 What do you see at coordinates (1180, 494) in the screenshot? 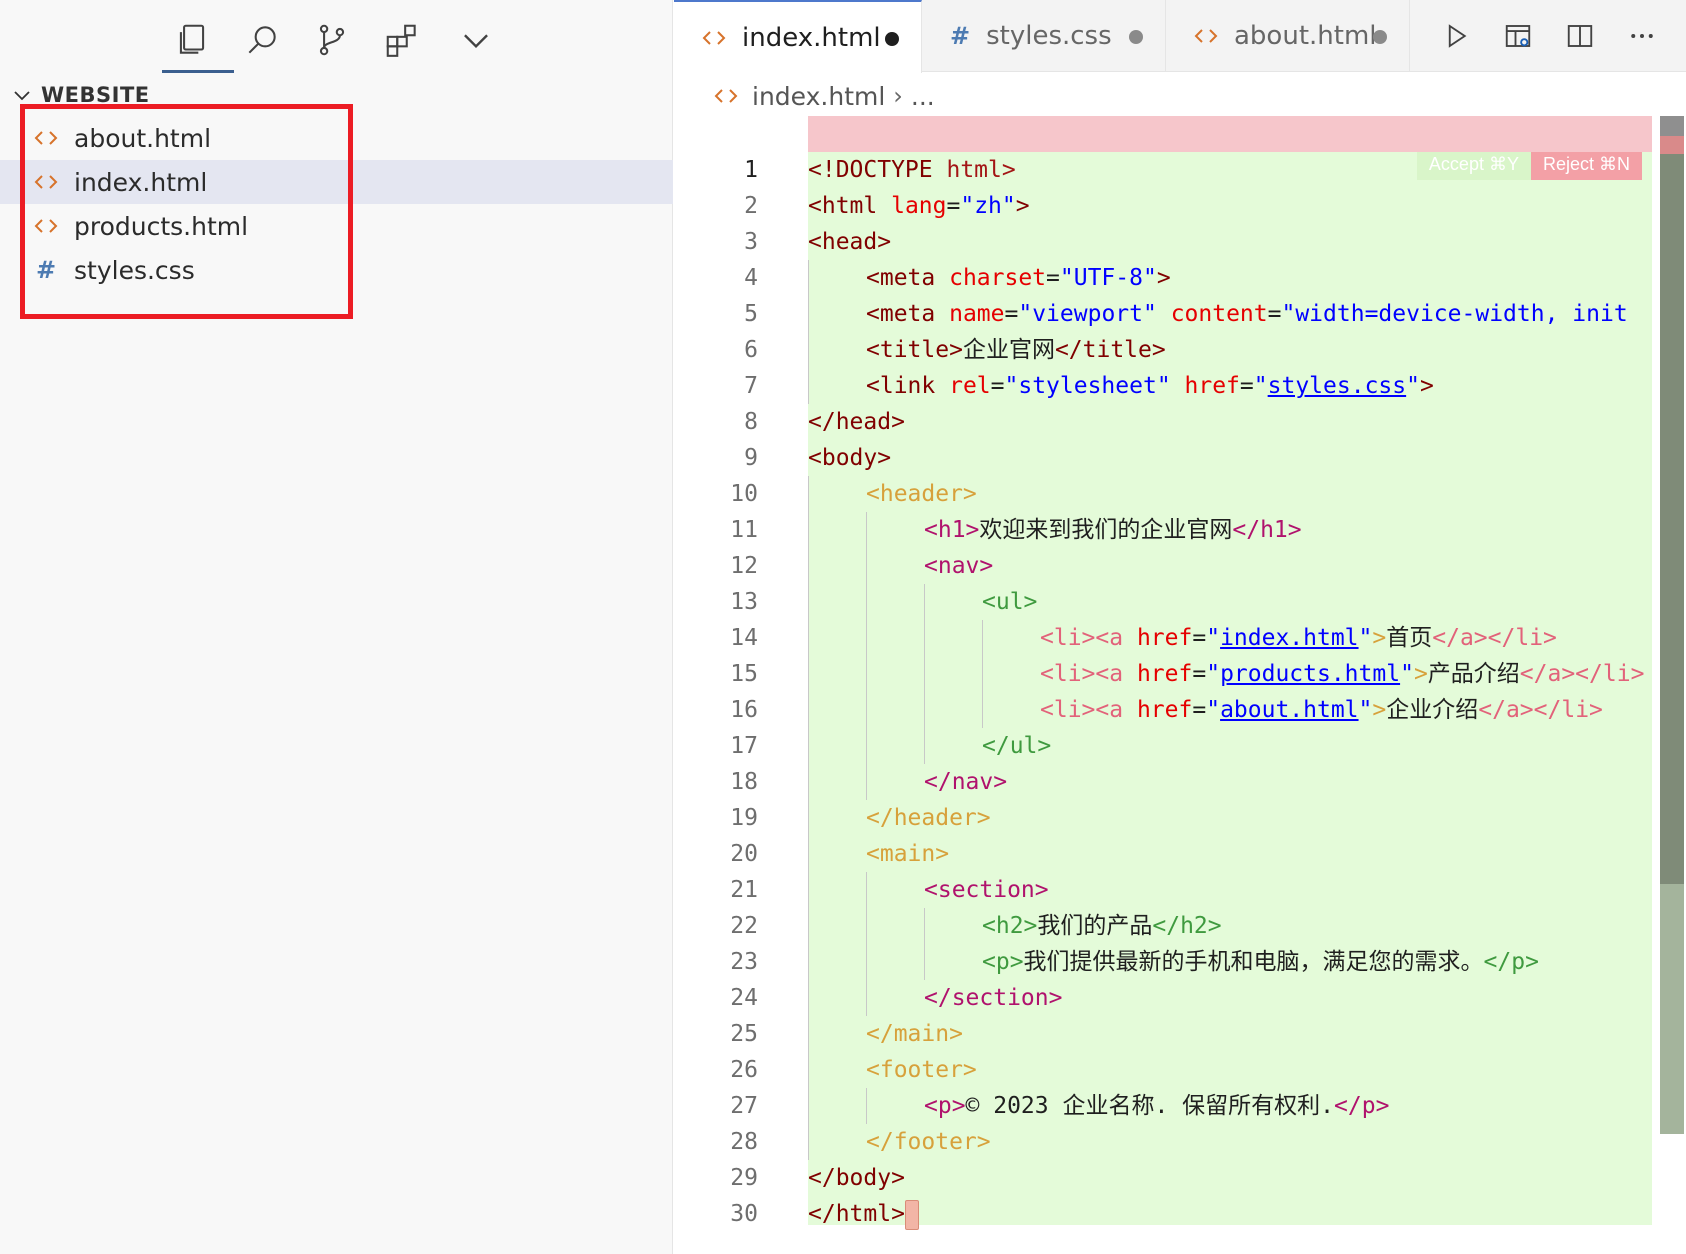
I see `code-line: 10 <header>` at bounding box center [1180, 494].